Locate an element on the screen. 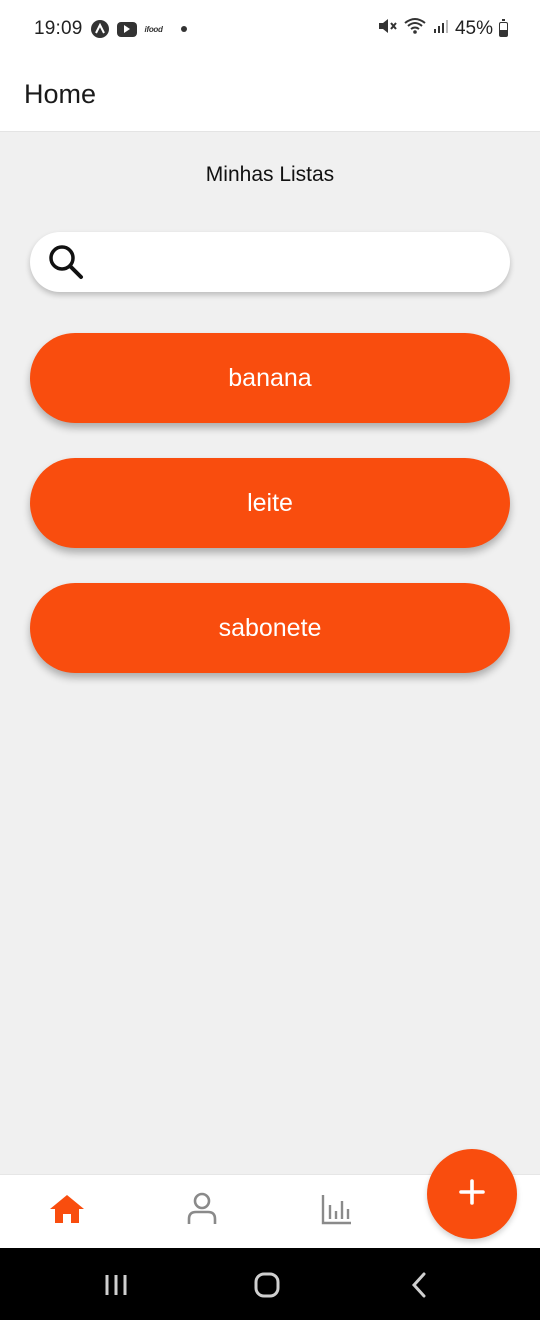 This screenshot has height=1320, width=540. plus-icon is located at coordinates (472, 1194).